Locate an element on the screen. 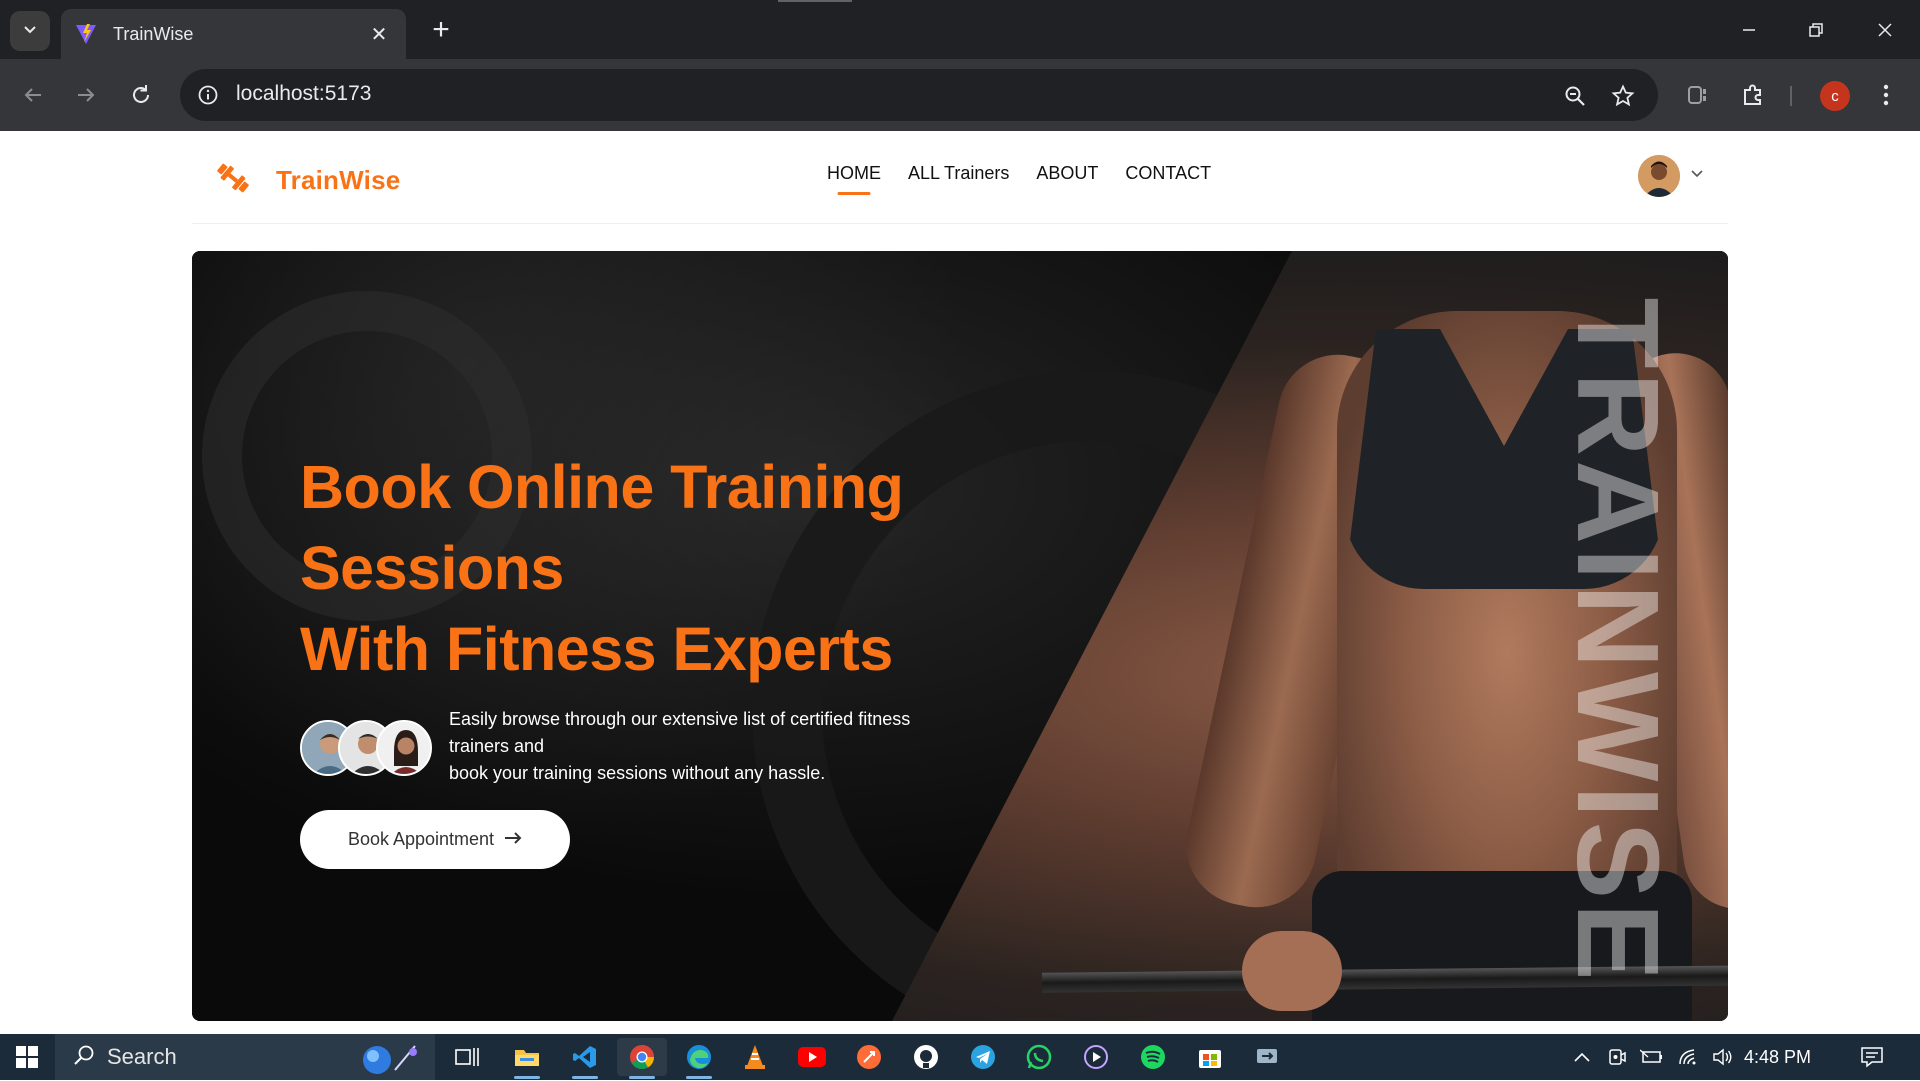  hero-description-line: trainers and is located at coordinates (497, 746).